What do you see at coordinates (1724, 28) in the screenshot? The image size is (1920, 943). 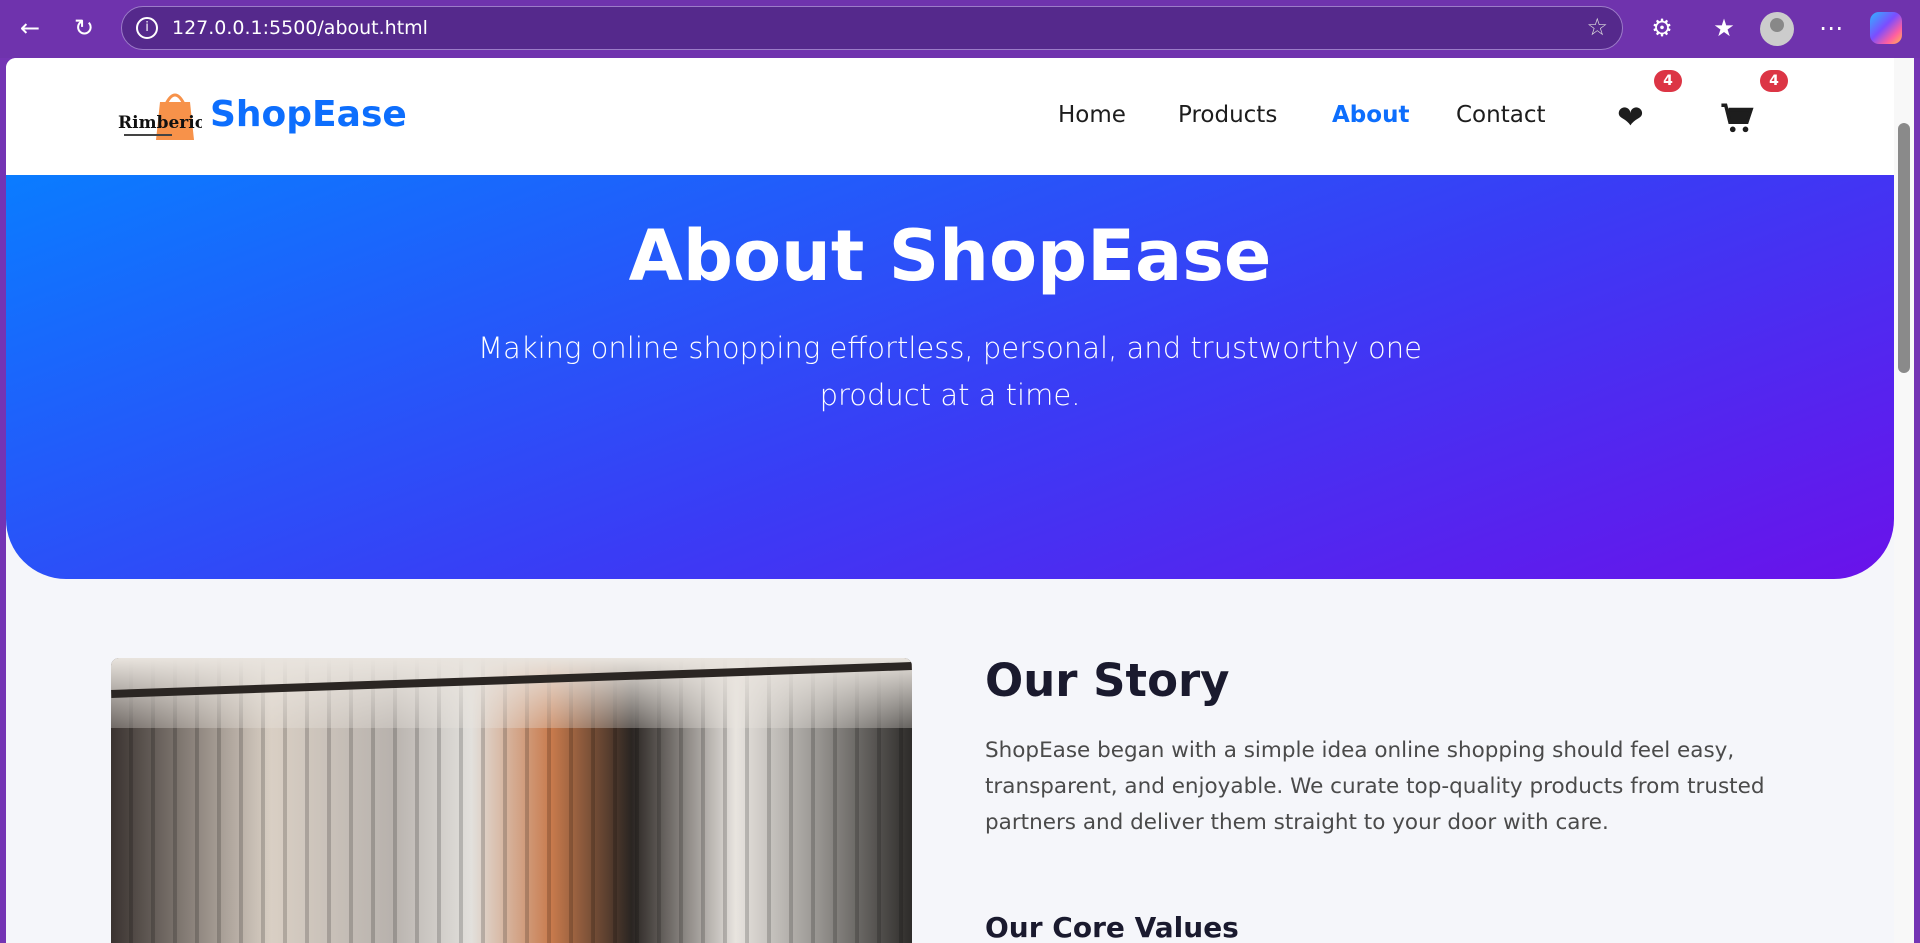 I see `favorites-icon: ★` at bounding box center [1724, 28].